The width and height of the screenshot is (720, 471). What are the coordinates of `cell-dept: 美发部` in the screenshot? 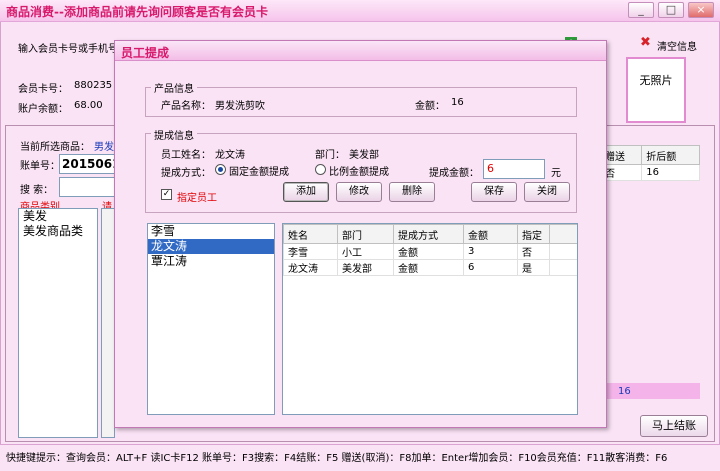 It's located at (365, 267).